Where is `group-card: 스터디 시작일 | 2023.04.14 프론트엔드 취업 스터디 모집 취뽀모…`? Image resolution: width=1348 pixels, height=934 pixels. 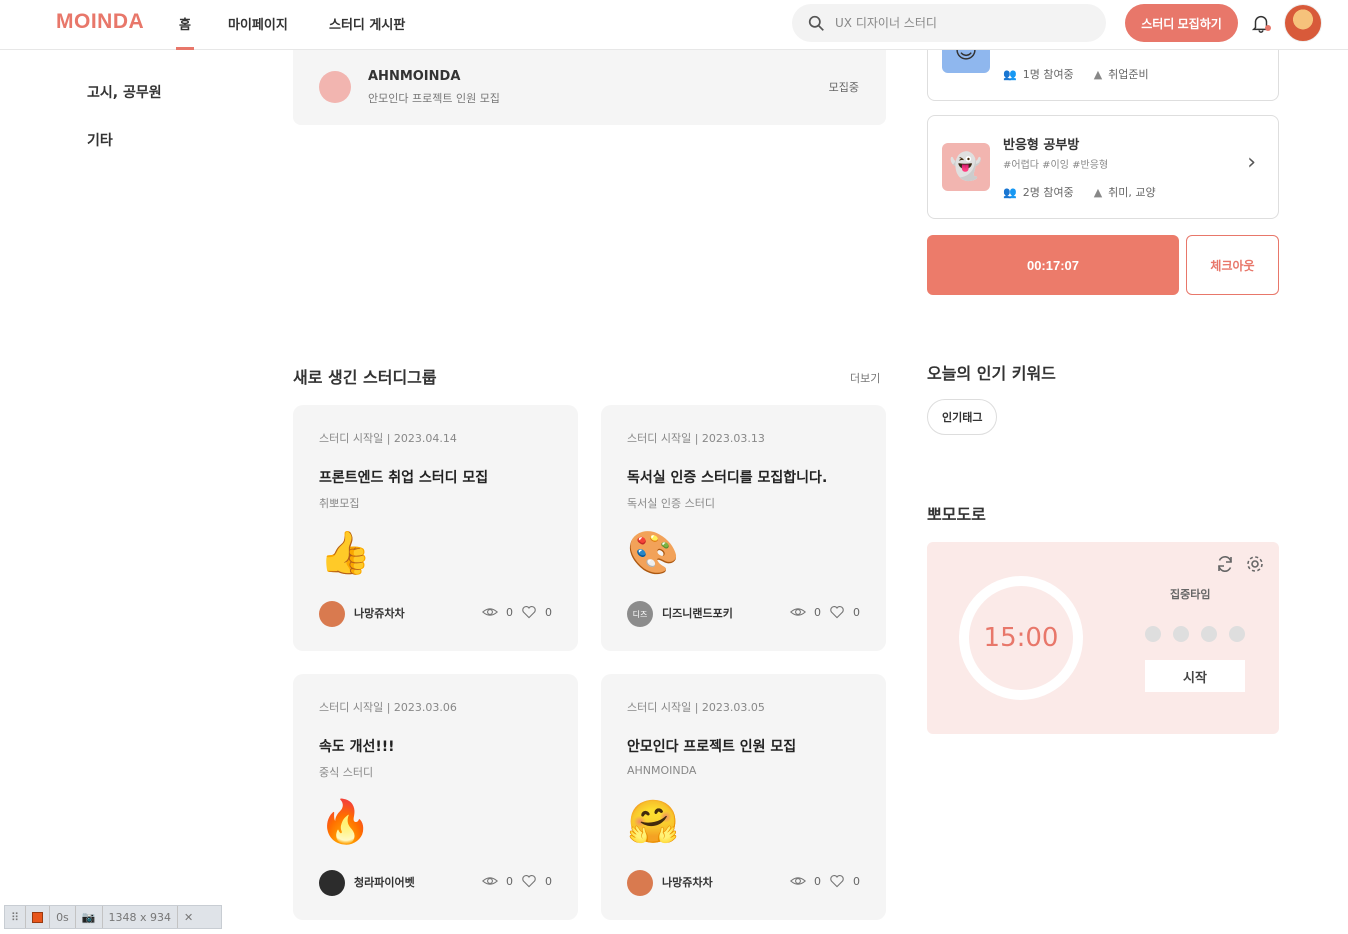 group-card: 스터디 시작일 | 2023.04.14 프론트엔드 취업 스터디 모집 취뽀모… is located at coordinates (435, 528).